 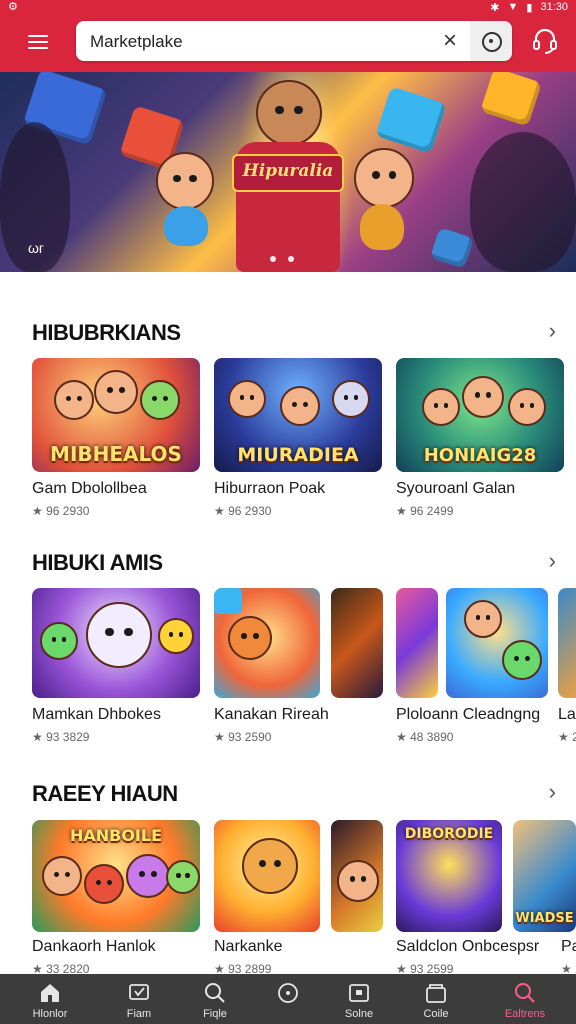 What do you see at coordinates (288, 993) in the screenshot?
I see `info-circle-icon` at bounding box center [288, 993].